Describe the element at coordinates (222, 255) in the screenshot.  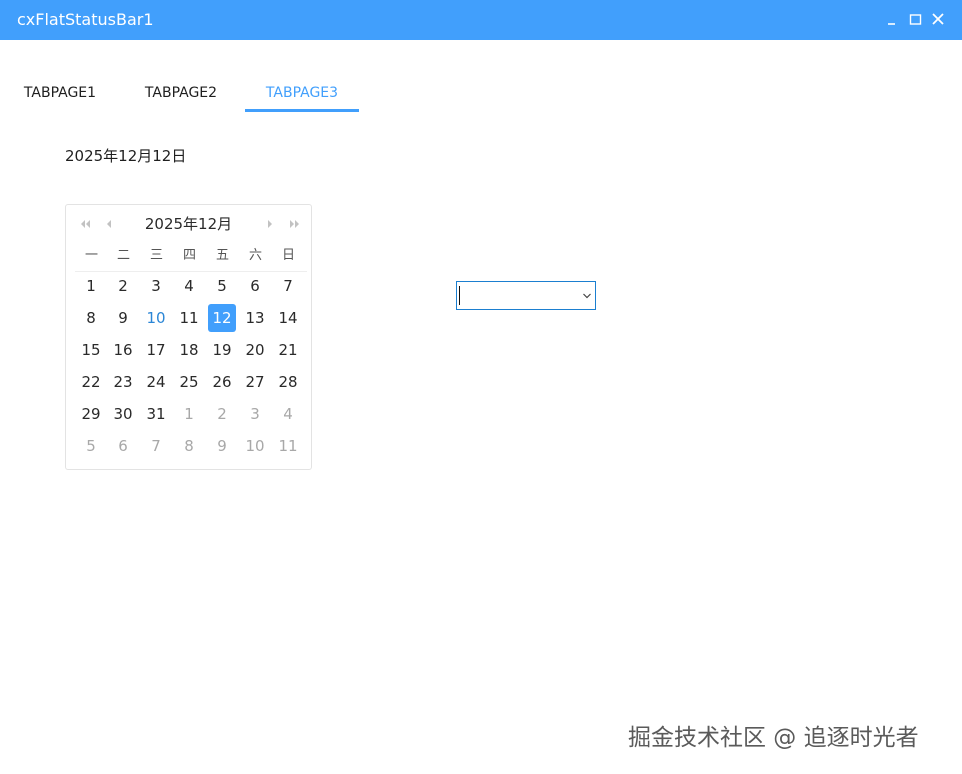
I see `weekday-header: 五` at that location.